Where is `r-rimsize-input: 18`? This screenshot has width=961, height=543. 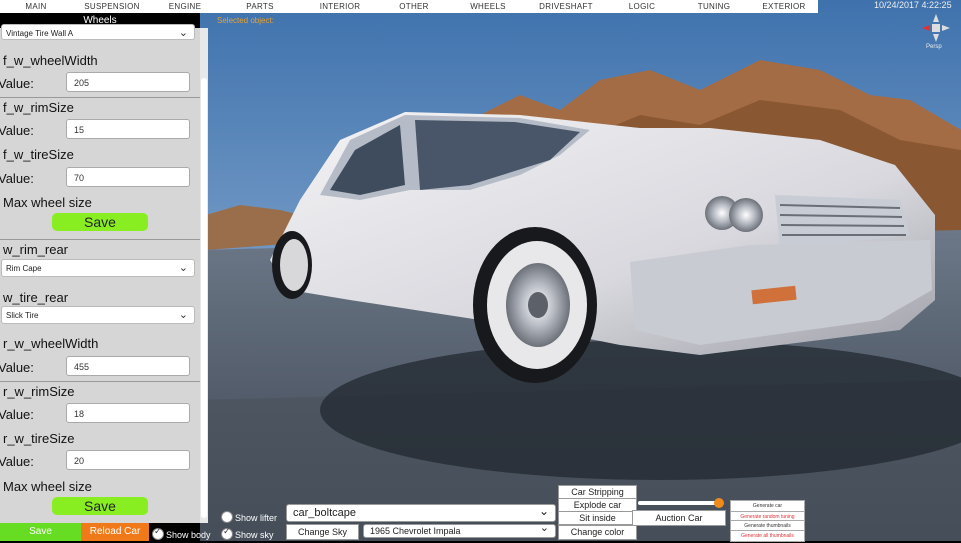 r-rimsize-input: 18 is located at coordinates (128, 413).